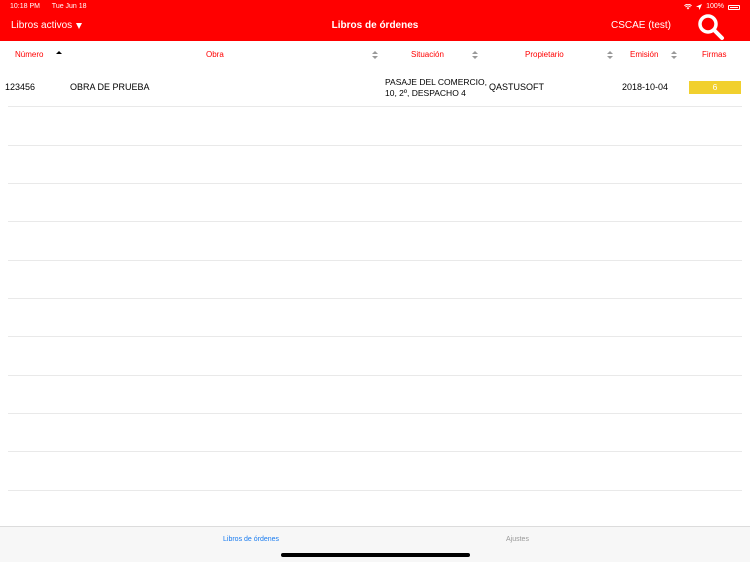 The width and height of the screenshot is (750, 562). Describe the element at coordinates (645, 87) in the screenshot. I see `cell-emision: 2018-10-04` at that location.